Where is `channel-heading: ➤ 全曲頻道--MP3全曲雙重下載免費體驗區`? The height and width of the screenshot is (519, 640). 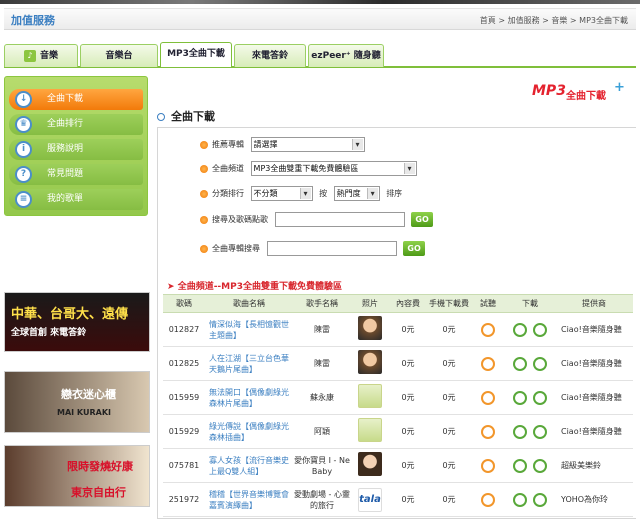
channel-heading: ➤ 全曲頻道--MP3全曲雙重下載免費體驗區 is located at coordinates (254, 287).